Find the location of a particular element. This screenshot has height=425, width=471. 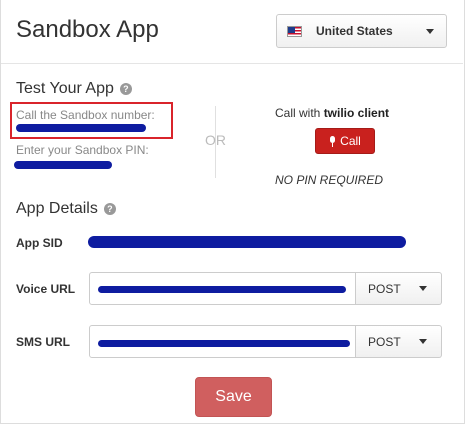

sms-url-group: POST is located at coordinates (265, 341).